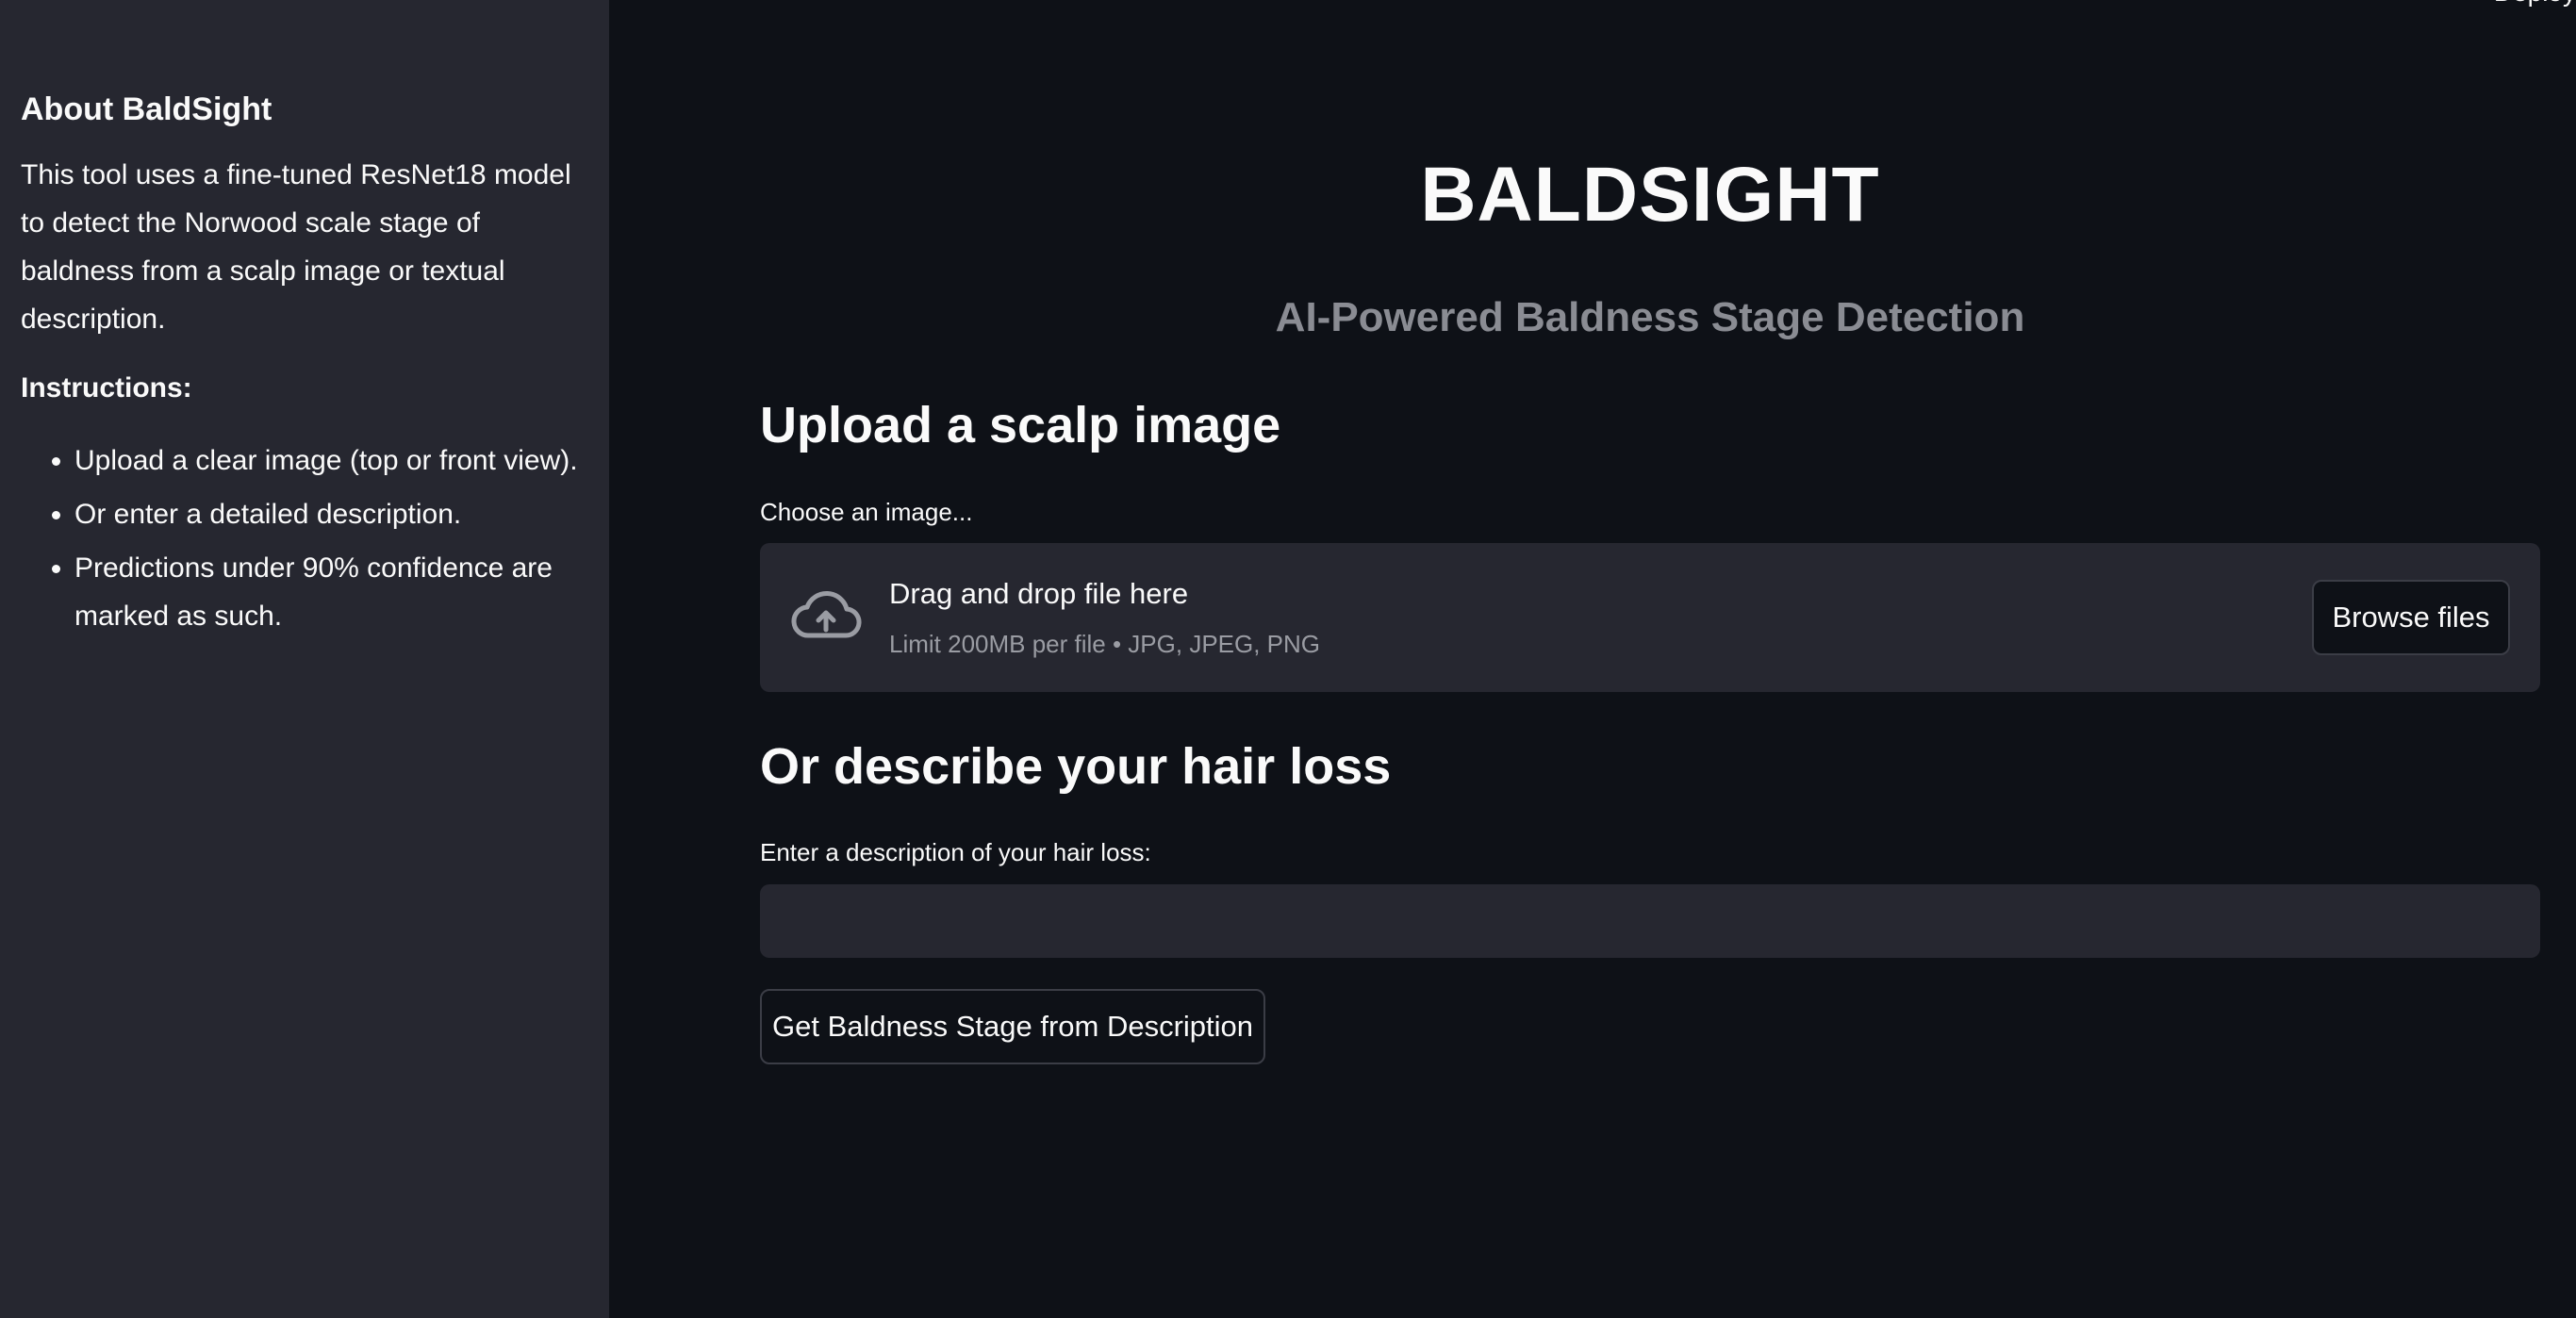  What do you see at coordinates (826, 614) in the screenshot?
I see `cloud-upload-icon` at bounding box center [826, 614].